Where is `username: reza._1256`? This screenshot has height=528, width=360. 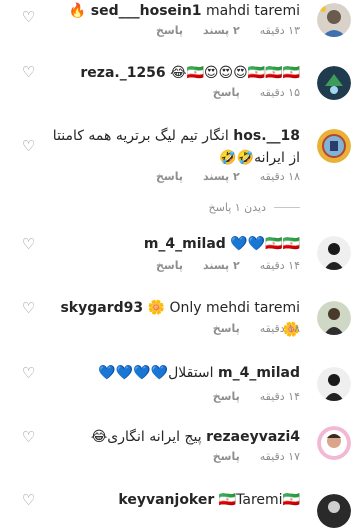 username: reza._1256 is located at coordinates (122, 73).